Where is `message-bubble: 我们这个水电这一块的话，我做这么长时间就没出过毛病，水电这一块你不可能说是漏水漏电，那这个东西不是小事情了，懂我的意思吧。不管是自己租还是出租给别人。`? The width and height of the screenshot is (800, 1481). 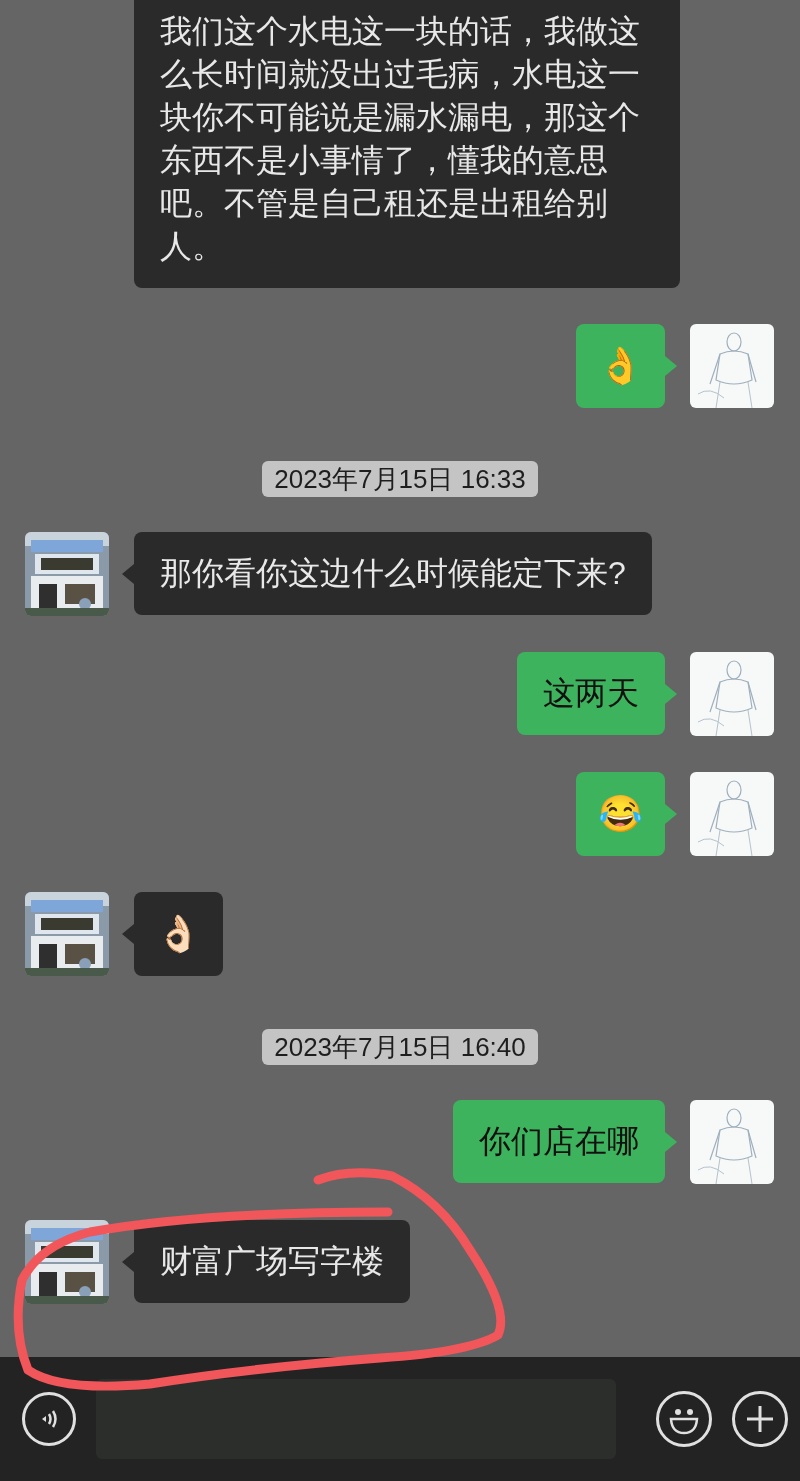 message-bubble: 我们这个水电这一块的话，我做这么长时间就没出过毛病，水电这一块你不可能说是漏水漏电，那这个东西不是小事情了，懂我的意思吧。不管是自己租还是出租给别人。 is located at coordinates (407, 144).